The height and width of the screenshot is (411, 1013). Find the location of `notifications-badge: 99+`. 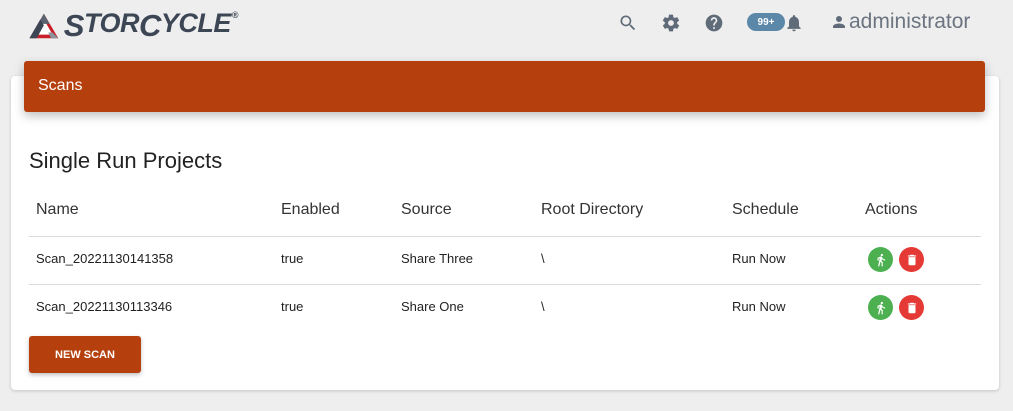

notifications-badge: 99+ is located at coordinates (766, 22).